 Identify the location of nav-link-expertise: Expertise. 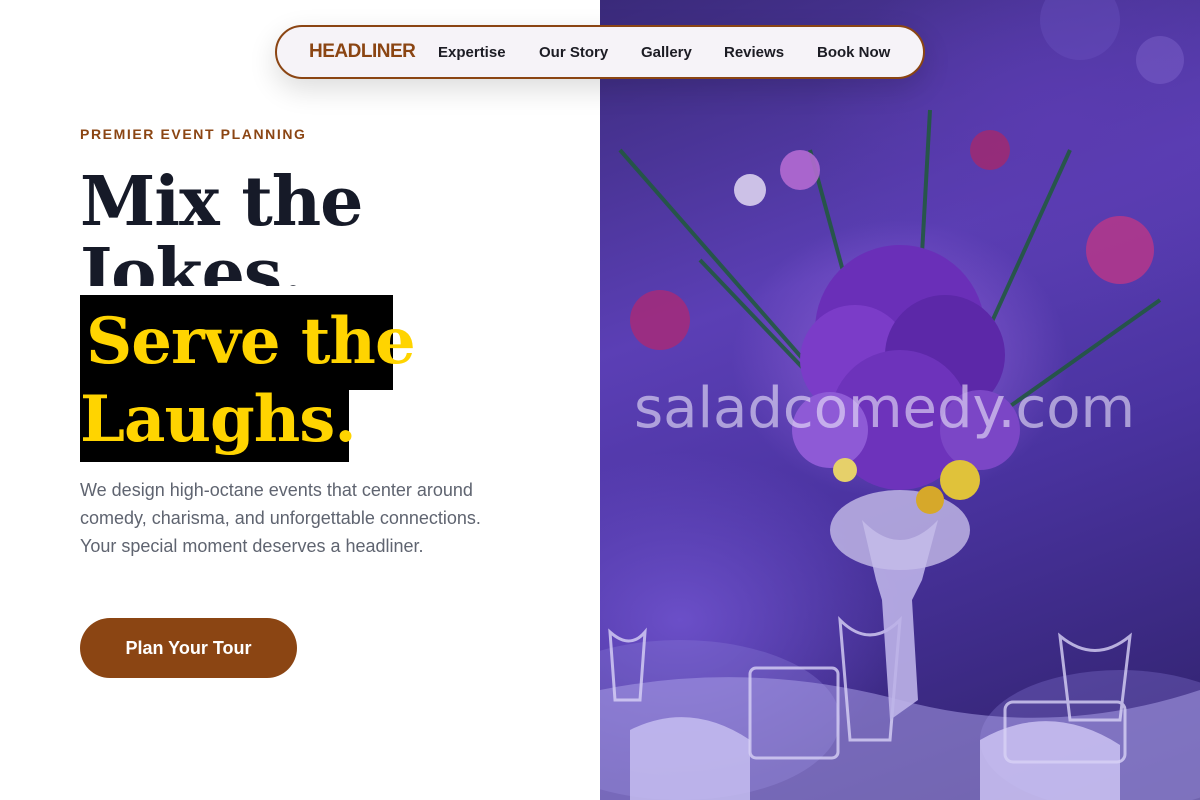
(472, 52).